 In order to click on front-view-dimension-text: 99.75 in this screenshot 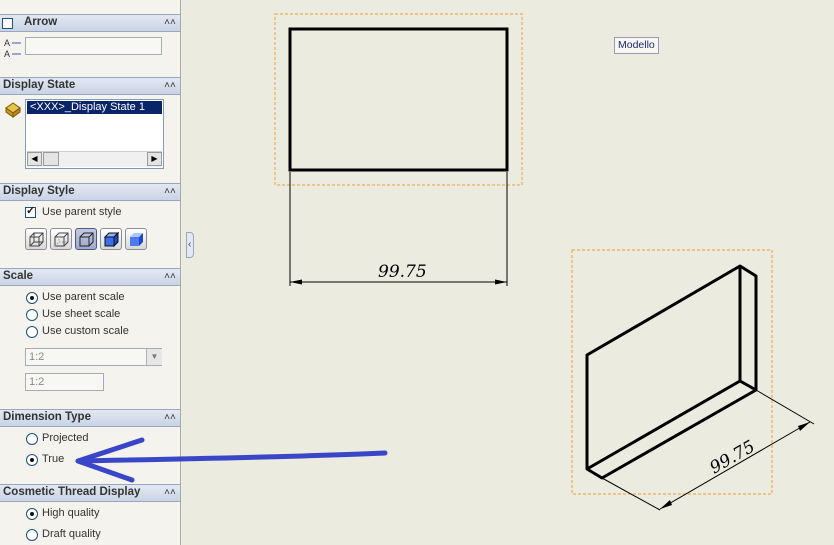, I will do `click(402, 272)`.